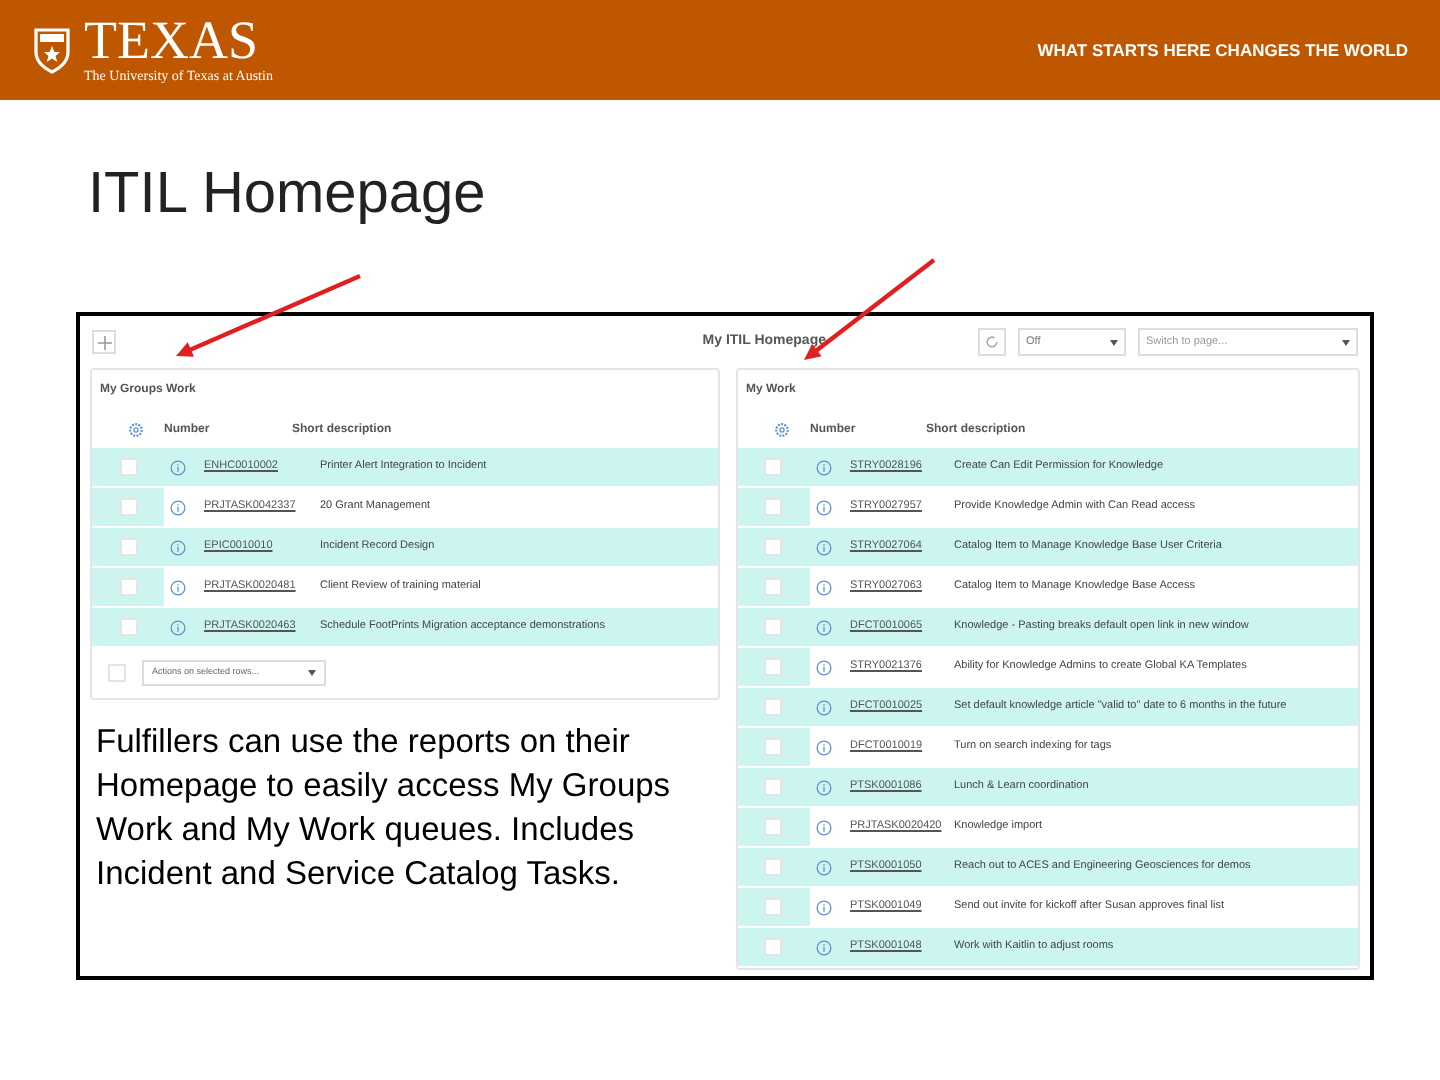  I want to click on refresh-button, so click(992, 342).